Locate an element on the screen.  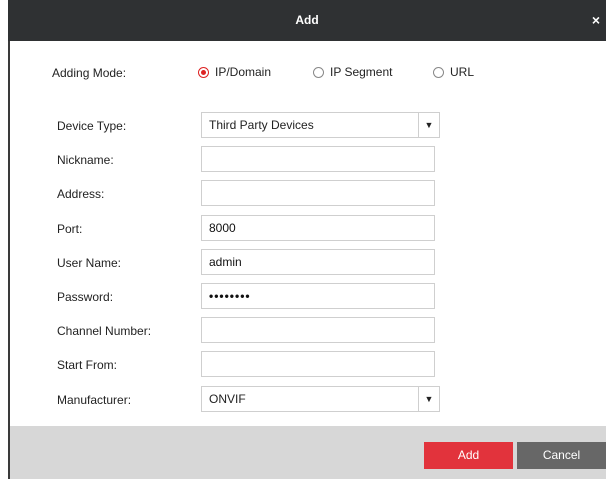
manufacturer-select: ONVIF ▼ is located at coordinates (320, 399).